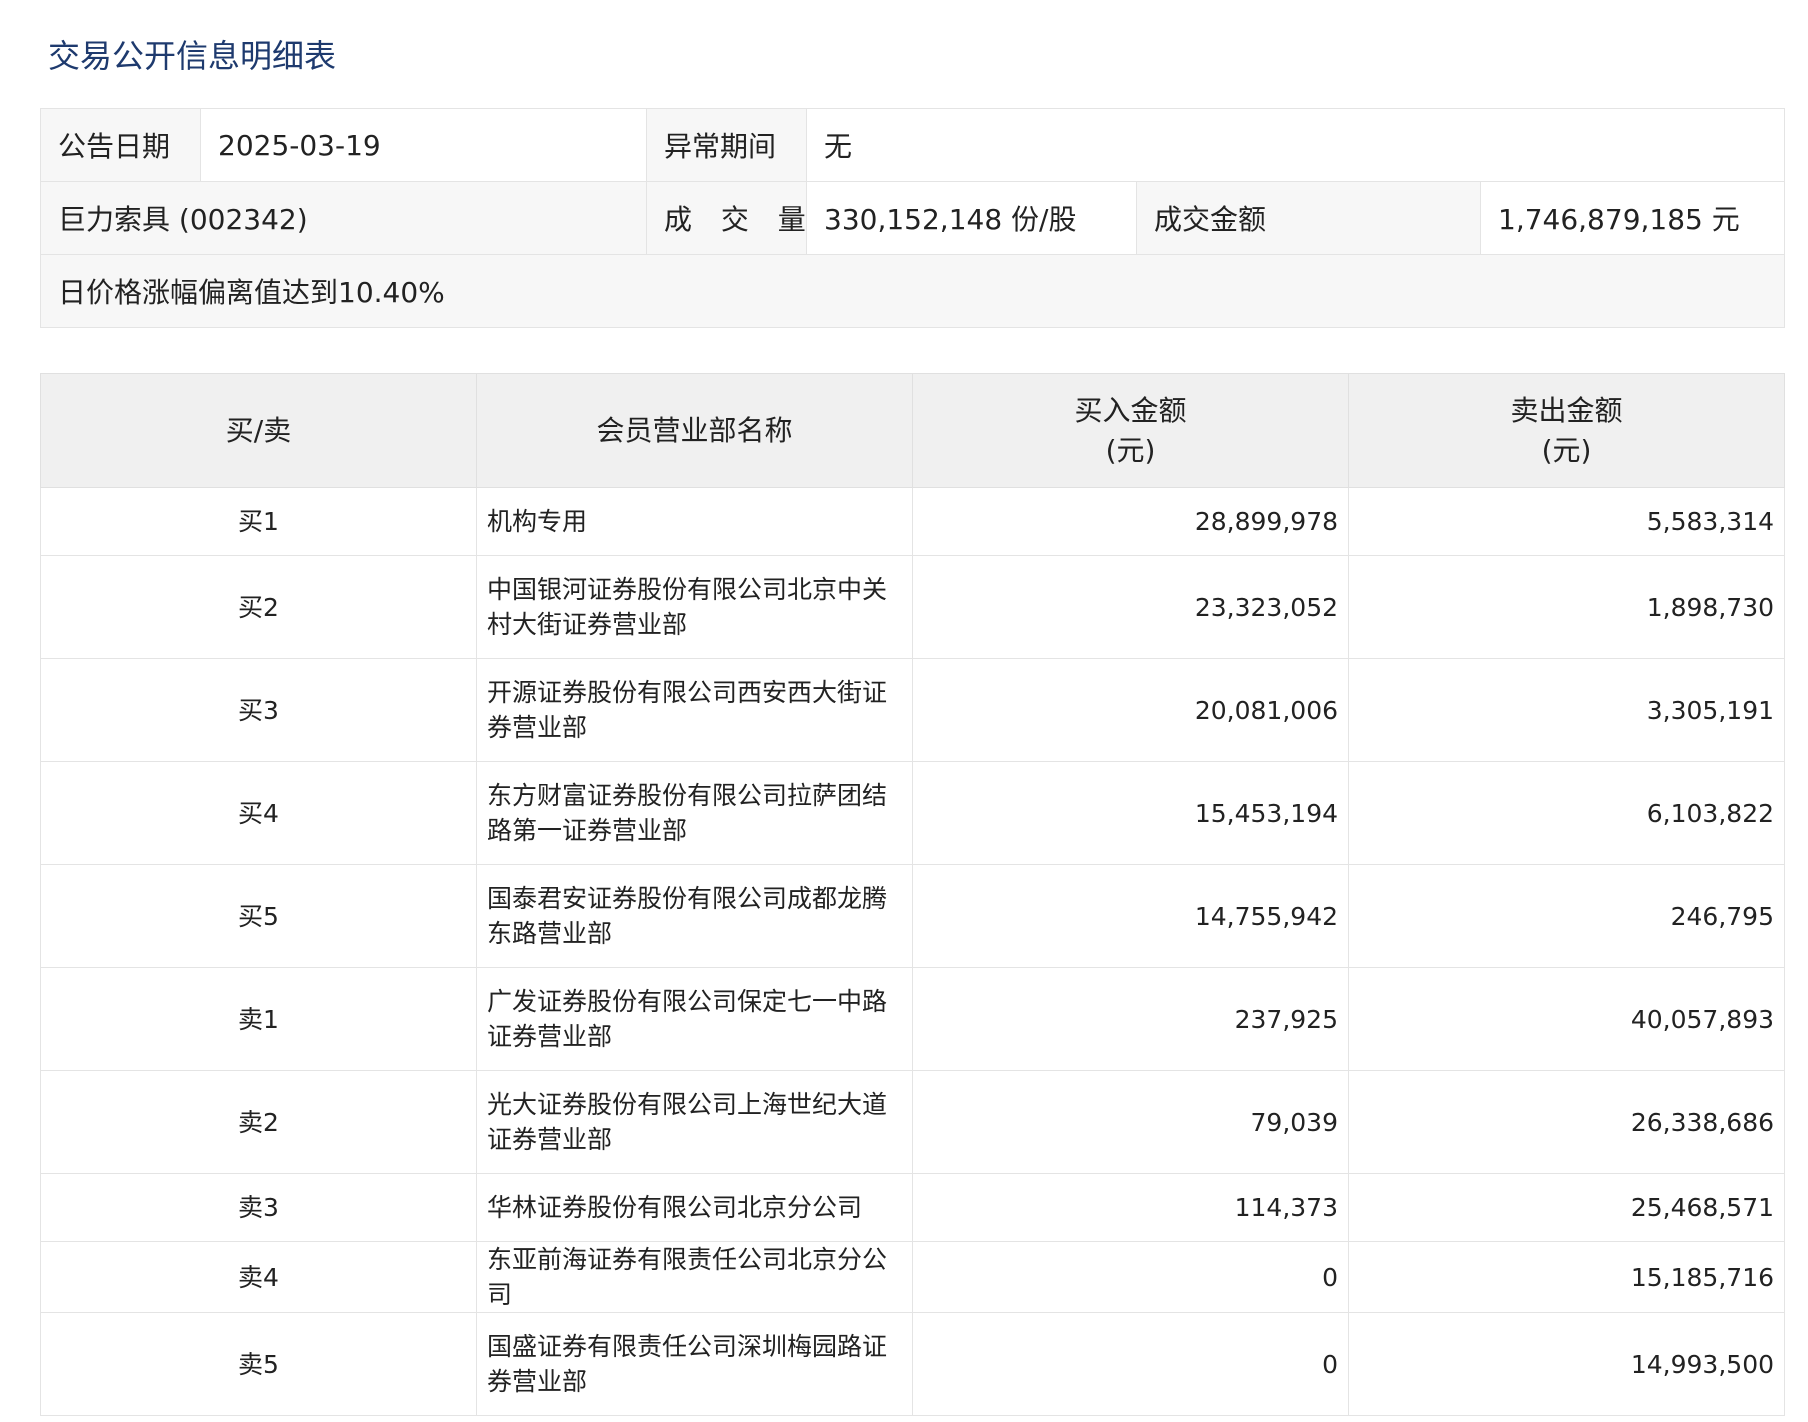 Image resolution: width=1808 pixels, height=1422 pixels. Describe the element at coordinates (1295, 145) in the screenshot. I see `abnormal-period-value: 无` at that location.